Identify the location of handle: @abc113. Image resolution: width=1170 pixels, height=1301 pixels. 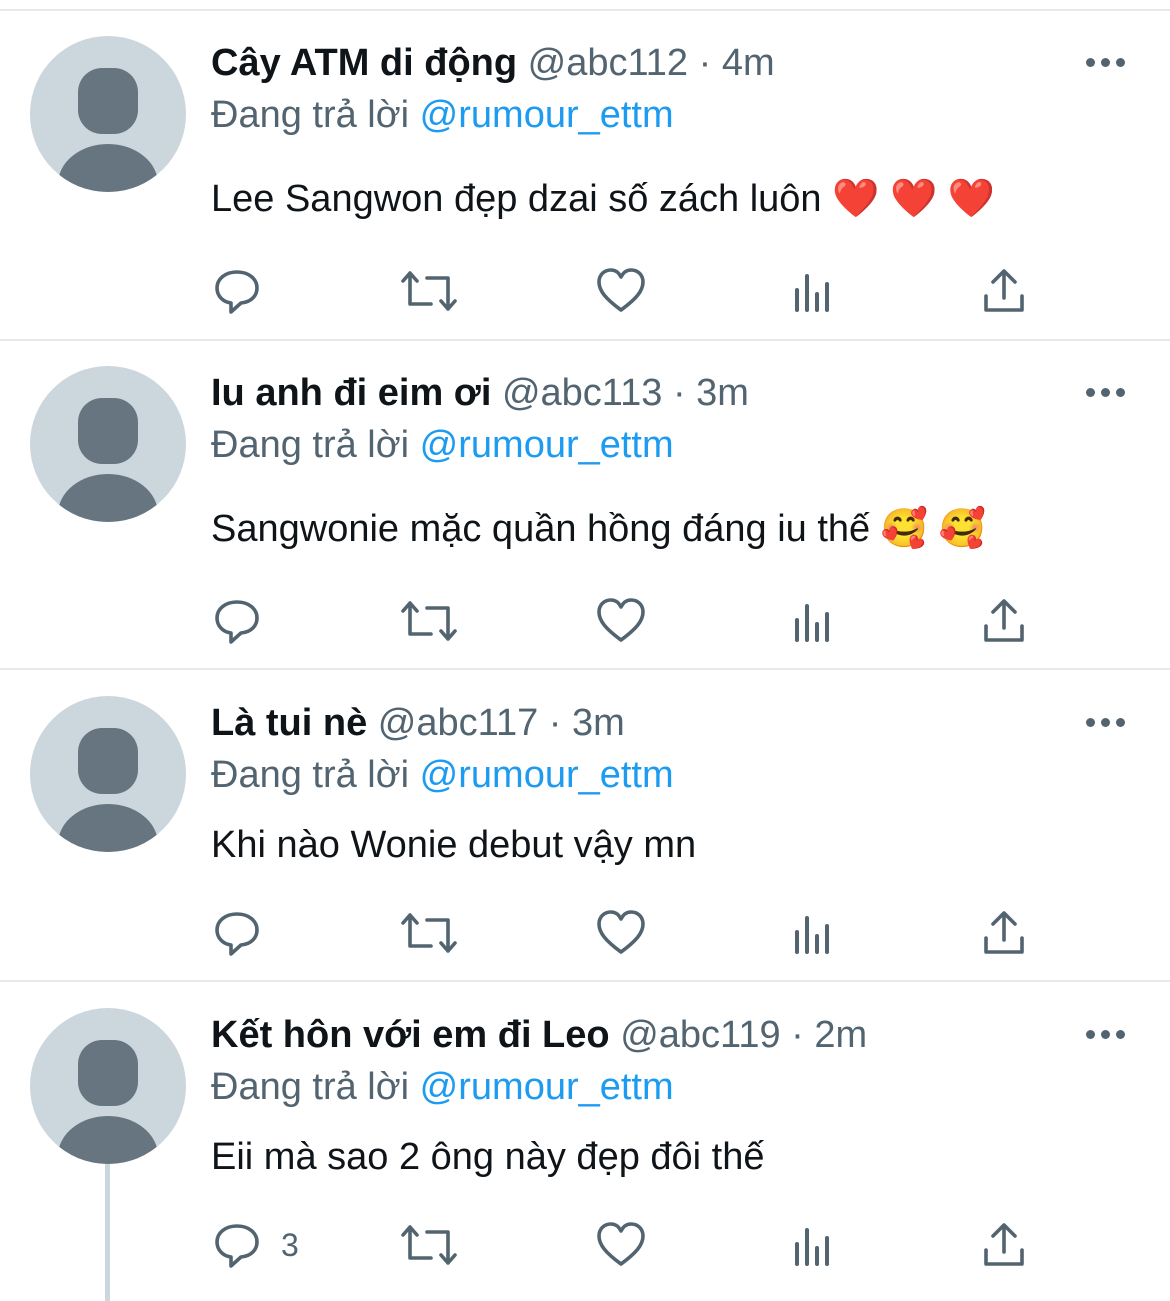
(582, 393).